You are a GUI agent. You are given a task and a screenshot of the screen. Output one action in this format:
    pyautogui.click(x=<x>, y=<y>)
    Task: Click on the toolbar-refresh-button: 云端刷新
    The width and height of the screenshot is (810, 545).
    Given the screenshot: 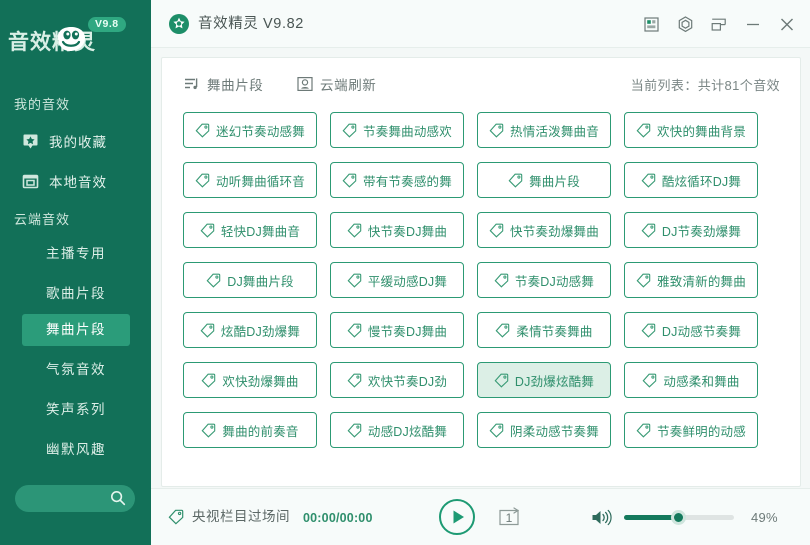 What is the action you would take?
    pyautogui.click(x=336, y=84)
    